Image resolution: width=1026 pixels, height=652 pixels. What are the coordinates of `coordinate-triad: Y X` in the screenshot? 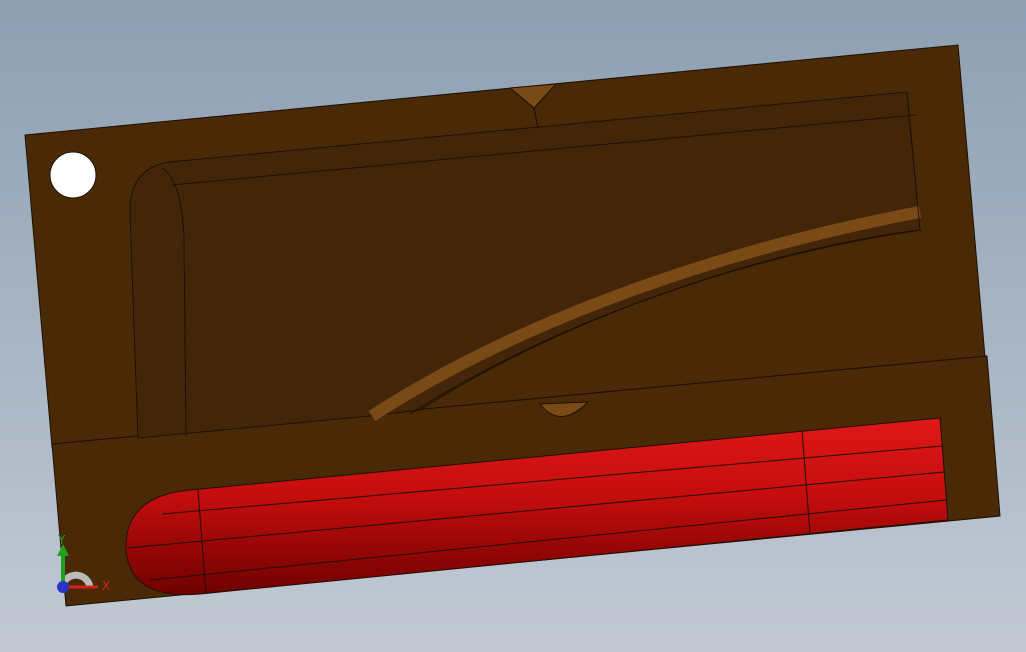 It's located at (80, 568).